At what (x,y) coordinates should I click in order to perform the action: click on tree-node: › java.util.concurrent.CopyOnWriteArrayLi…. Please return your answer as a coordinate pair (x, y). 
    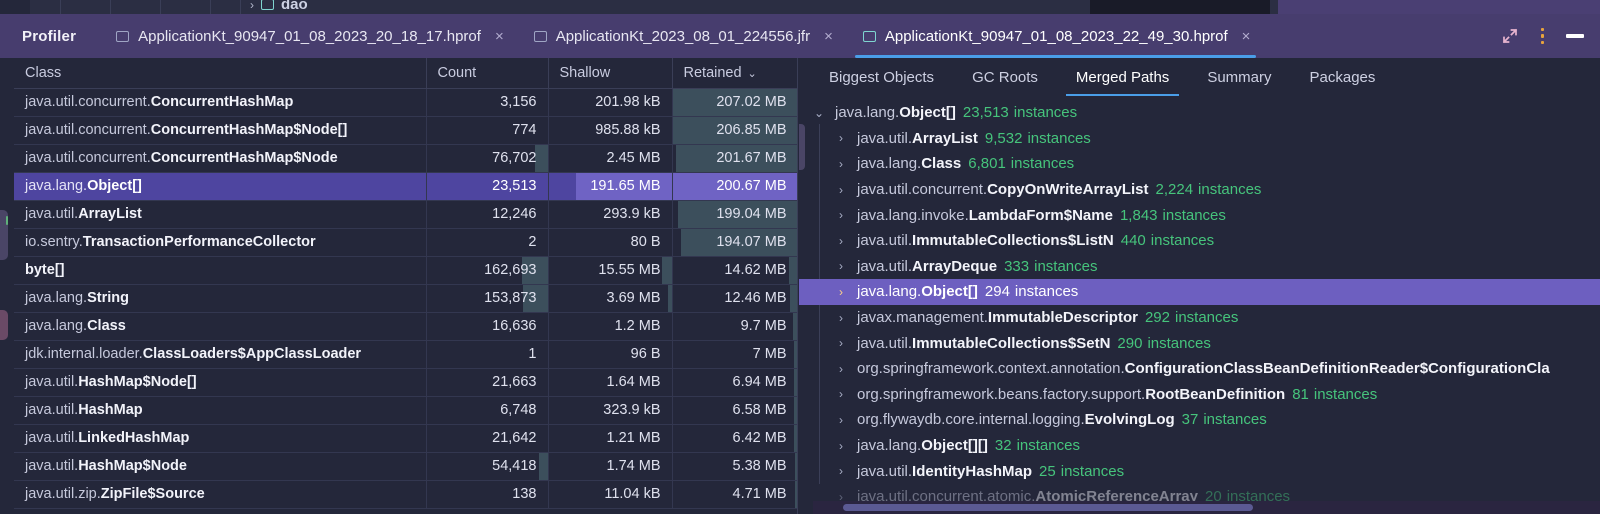
    Looking at the image, I should click on (1199, 190).